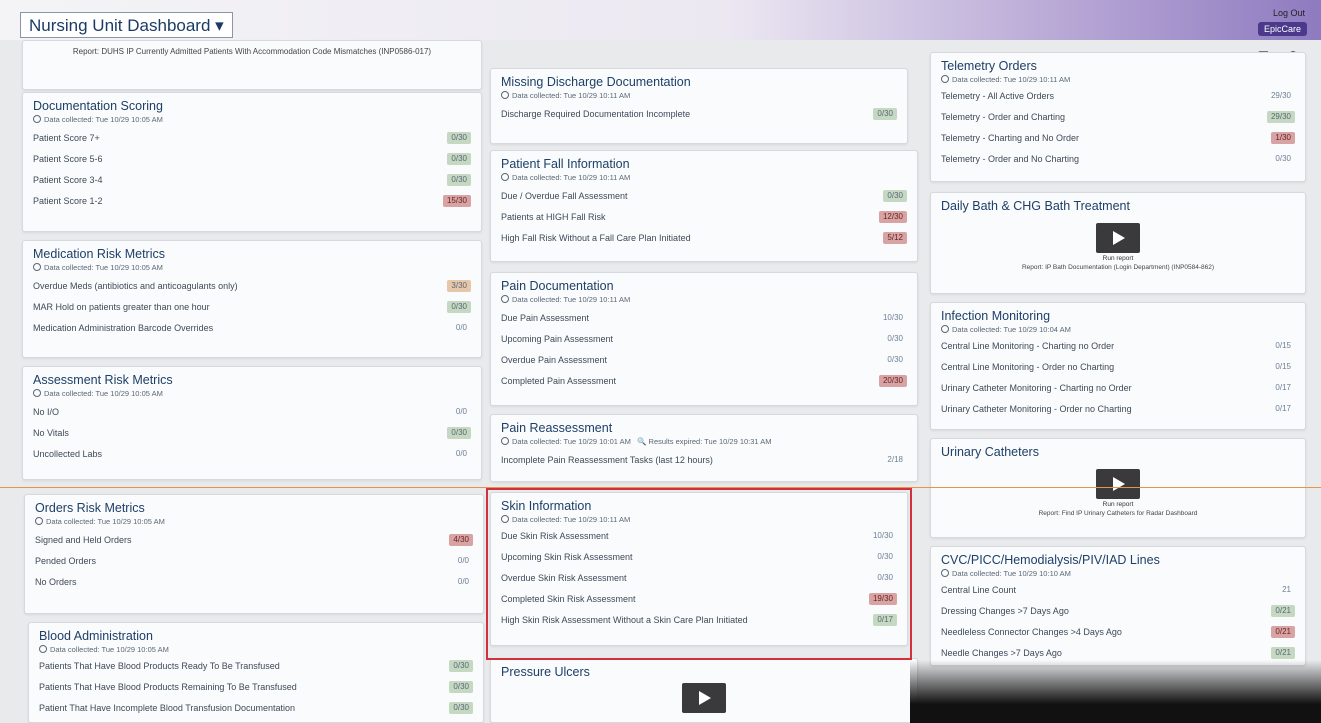 The height and width of the screenshot is (723, 1321). Describe the element at coordinates (252, 433) in the screenshot. I see `metric-row: No Vitals 0/30` at that location.